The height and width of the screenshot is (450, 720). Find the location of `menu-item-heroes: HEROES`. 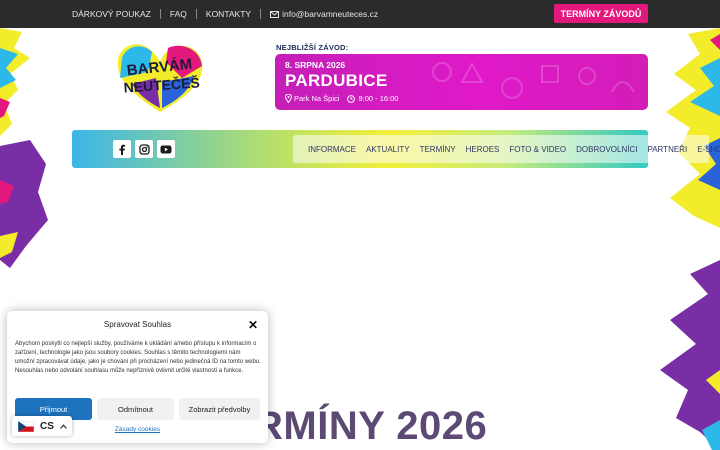

menu-item-heroes: HEROES is located at coordinates (483, 149).